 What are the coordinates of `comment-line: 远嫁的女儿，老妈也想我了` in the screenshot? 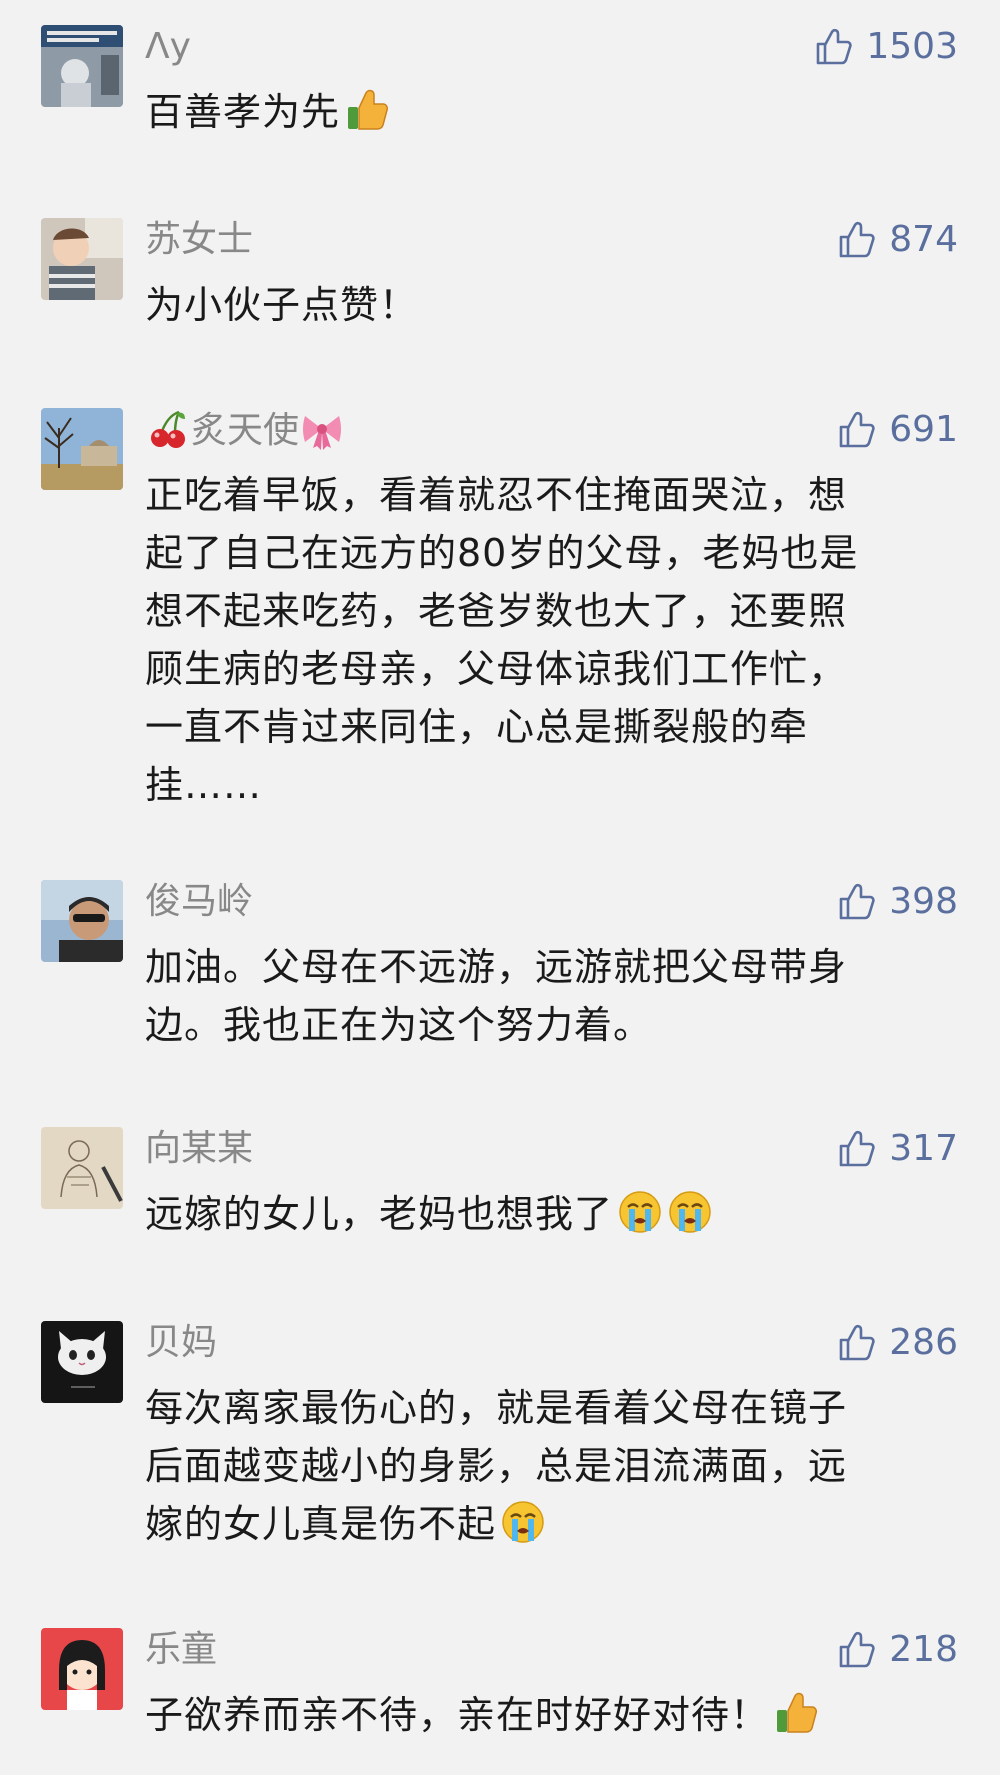 It's located at (379, 1214).